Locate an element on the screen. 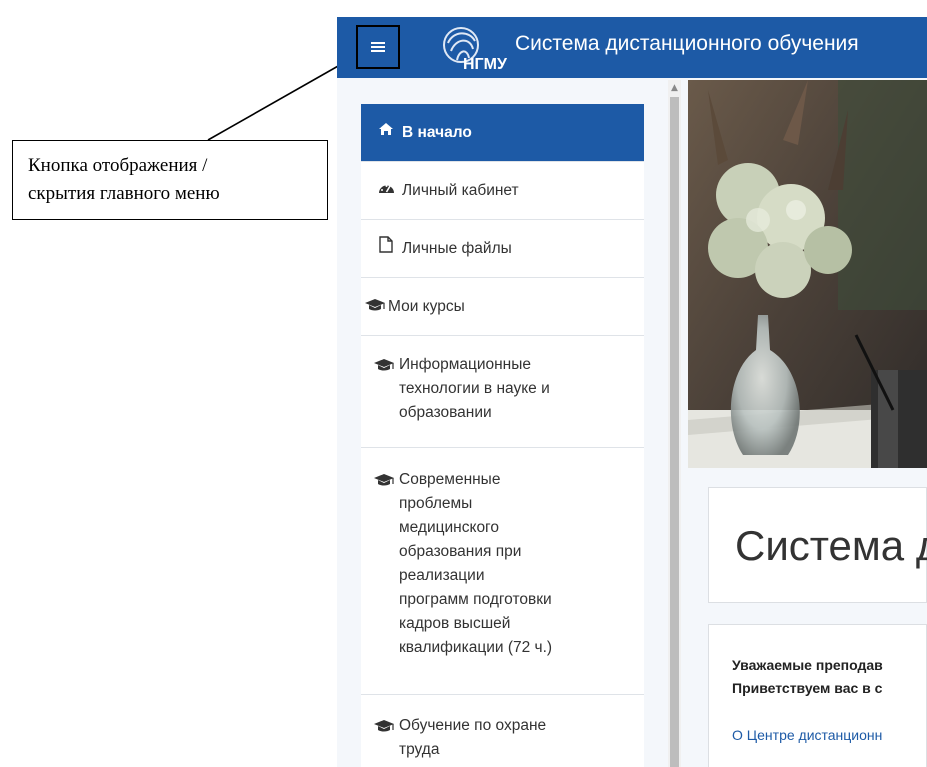  annotation-line-2: скрытия главного меню is located at coordinates (124, 193).